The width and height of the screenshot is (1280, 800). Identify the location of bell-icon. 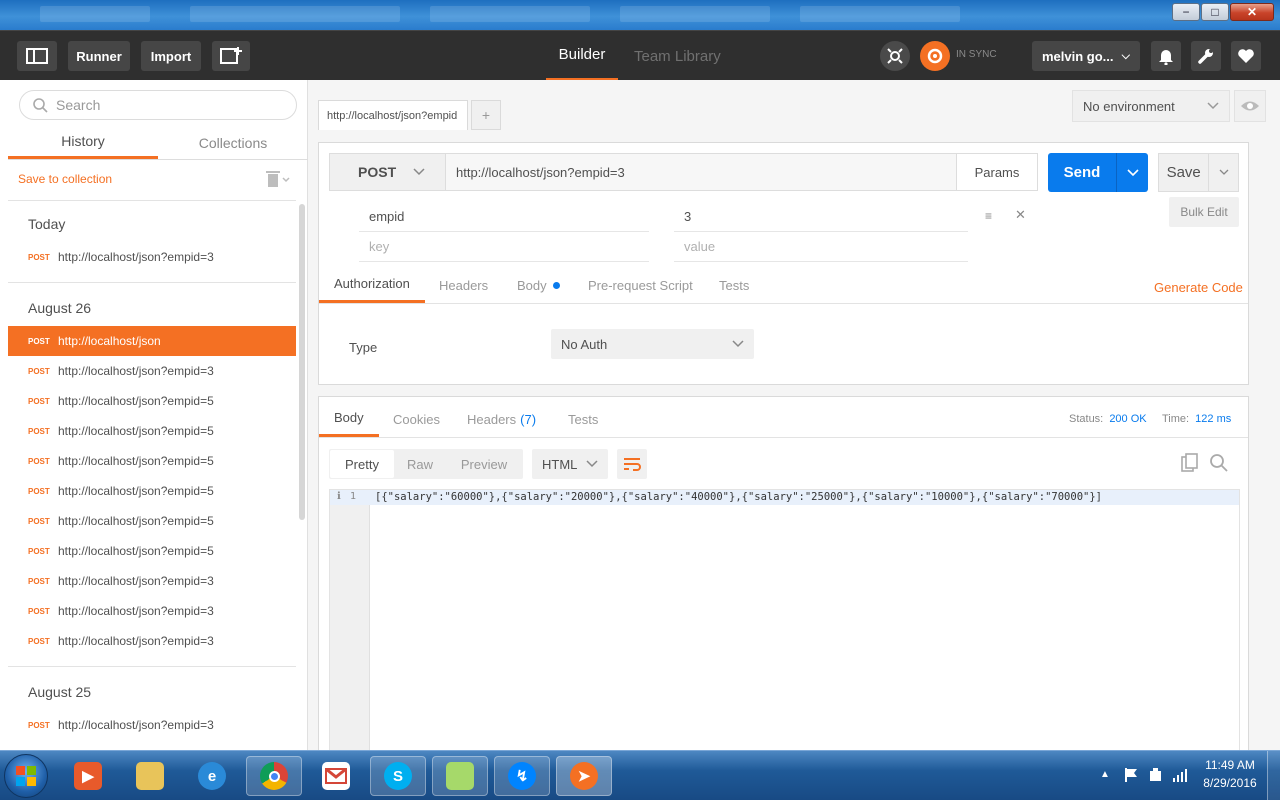
(1166, 57).